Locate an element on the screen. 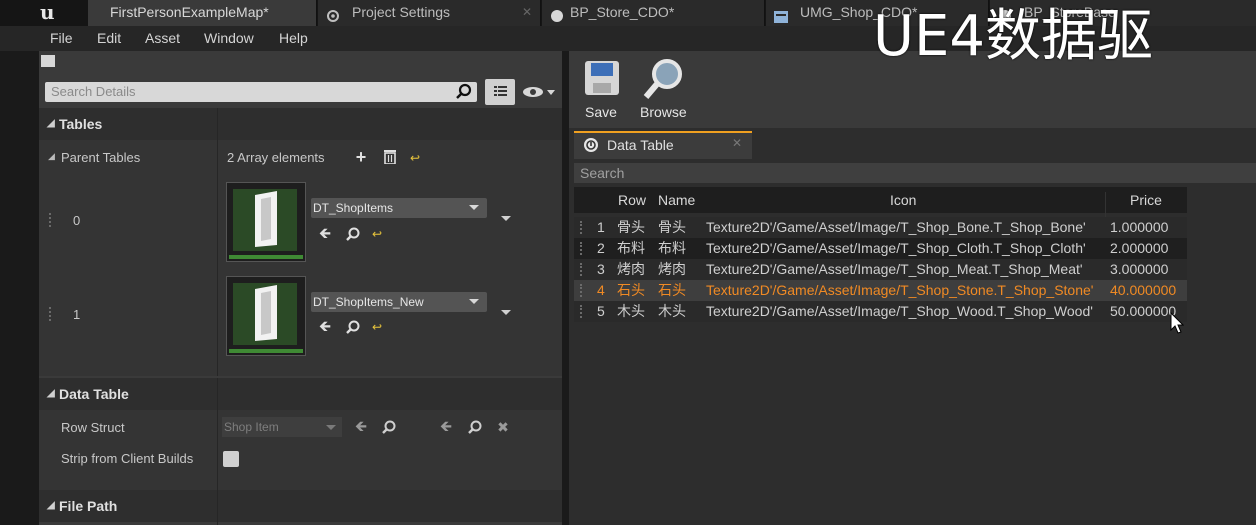 The height and width of the screenshot is (525, 1256). asset-picker-combo: DT_ShopItems is located at coordinates (399, 208).